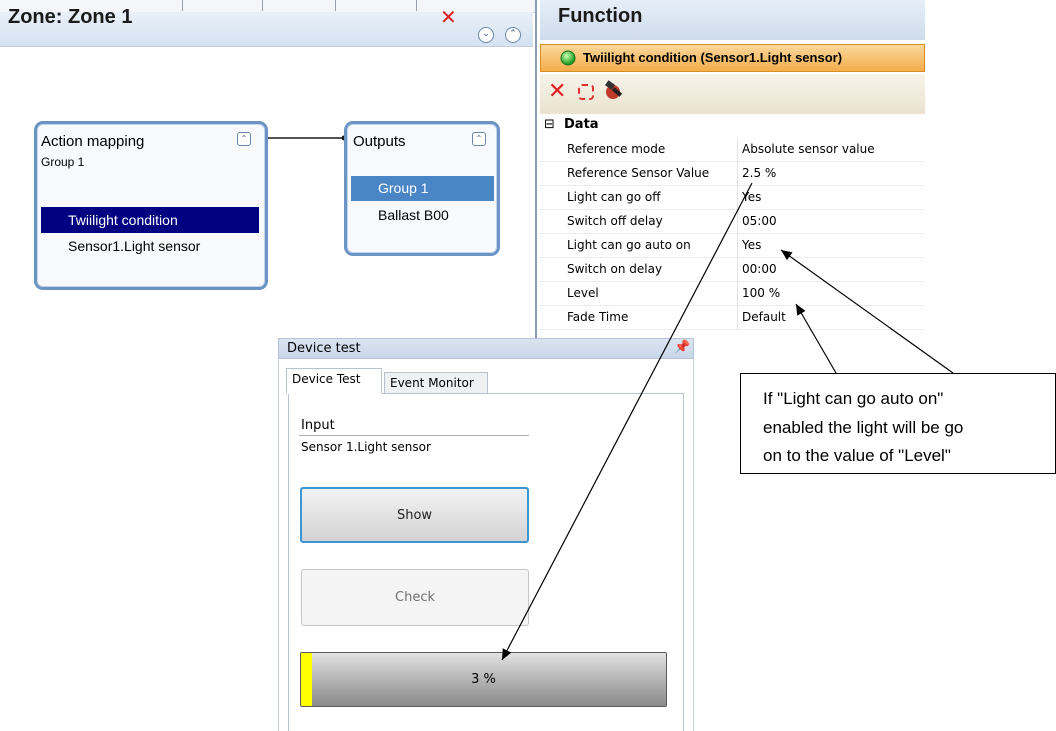  Describe the element at coordinates (615, 269) in the screenshot. I see `property-name: Switch on delay` at that location.